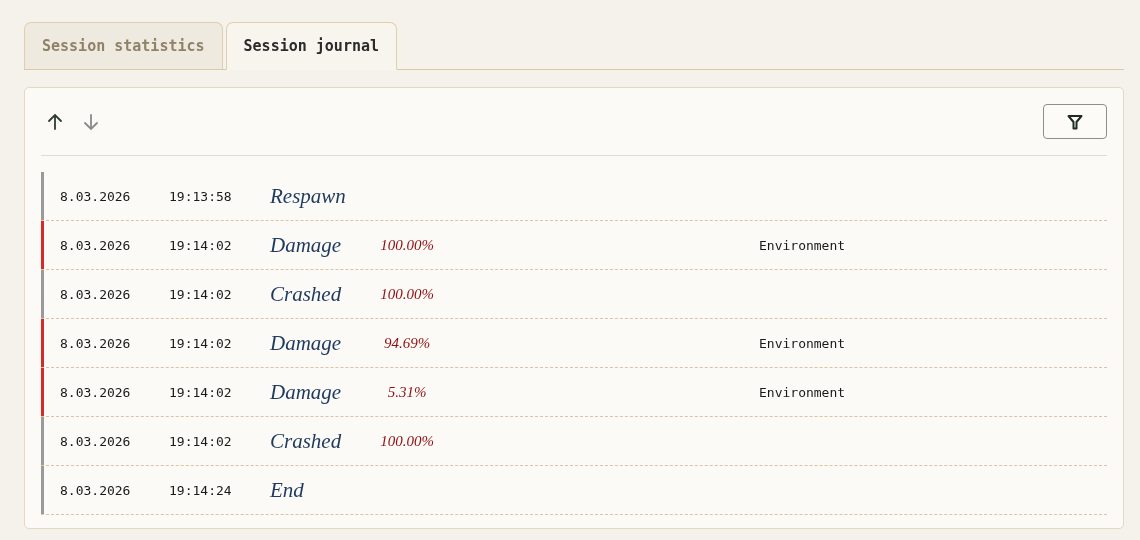 The height and width of the screenshot is (540, 1140). I want to click on arrow-up-icon, so click(55, 121).